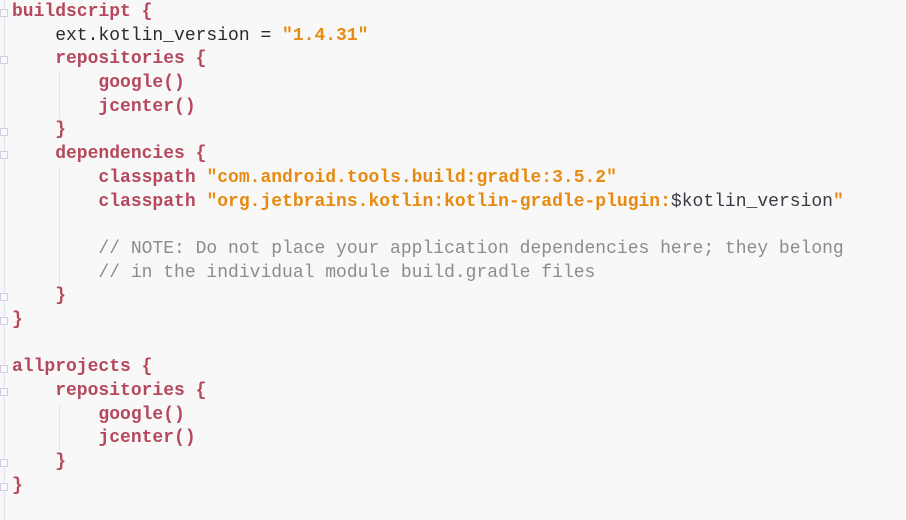  Describe the element at coordinates (428, 368) in the screenshot. I see `code-line: allprojects {` at that location.